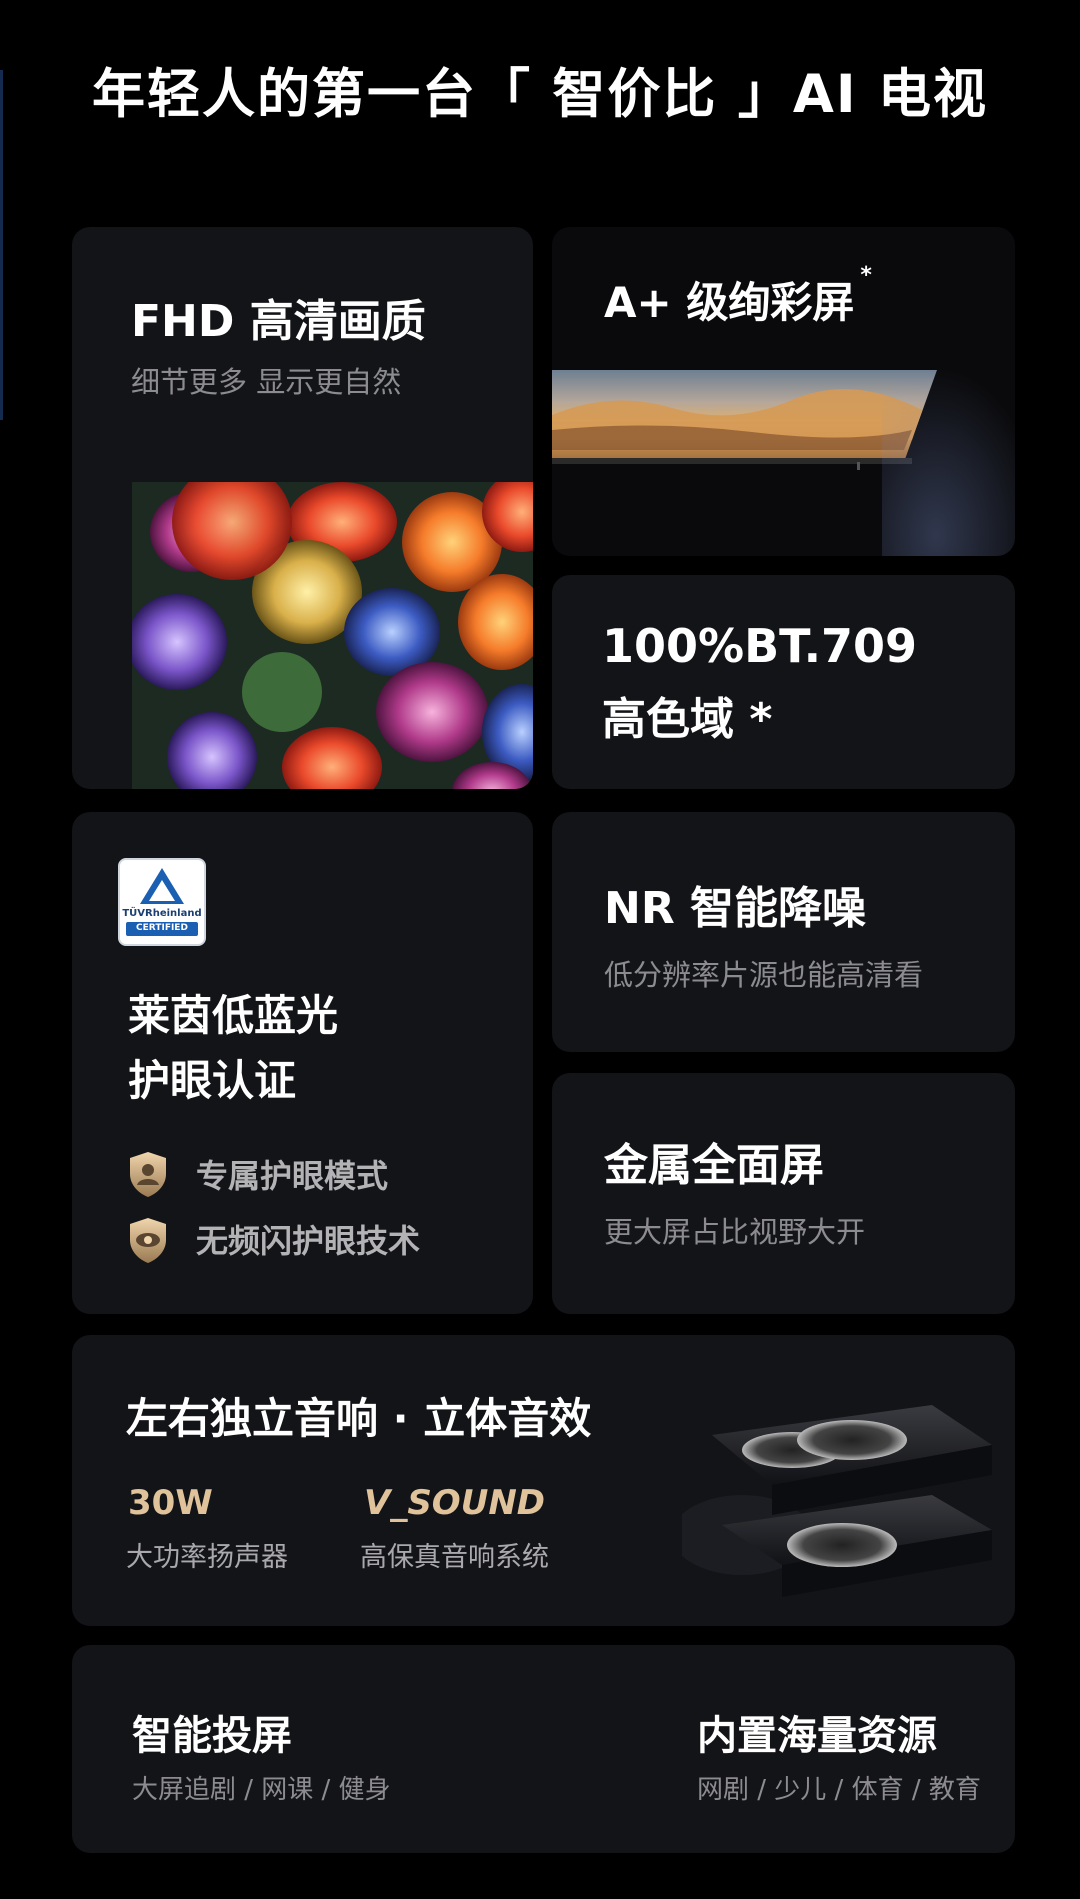  I want to click on feature-eye-mode: 专属护眼模式, so click(292, 1176).